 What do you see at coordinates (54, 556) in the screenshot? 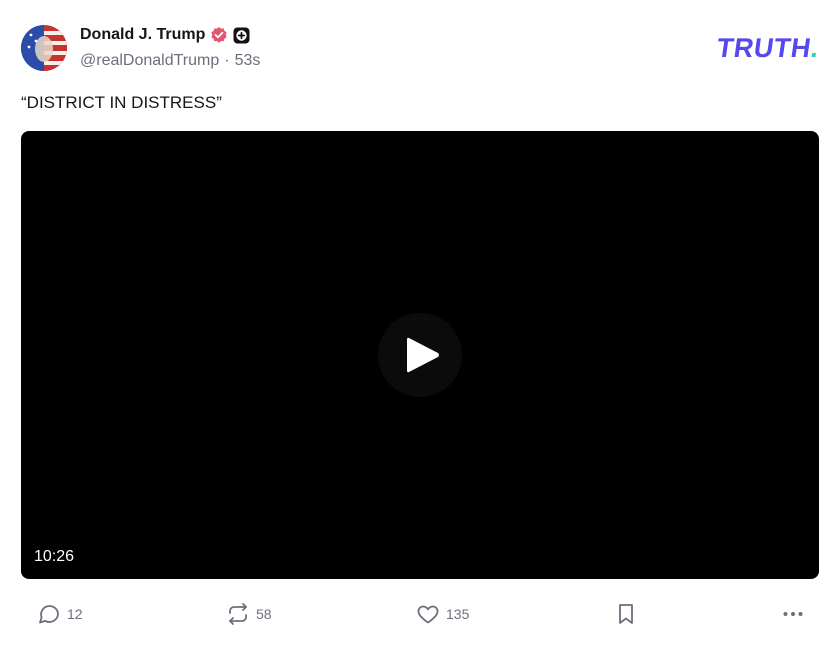
I see `video-duration: 10:26` at bounding box center [54, 556].